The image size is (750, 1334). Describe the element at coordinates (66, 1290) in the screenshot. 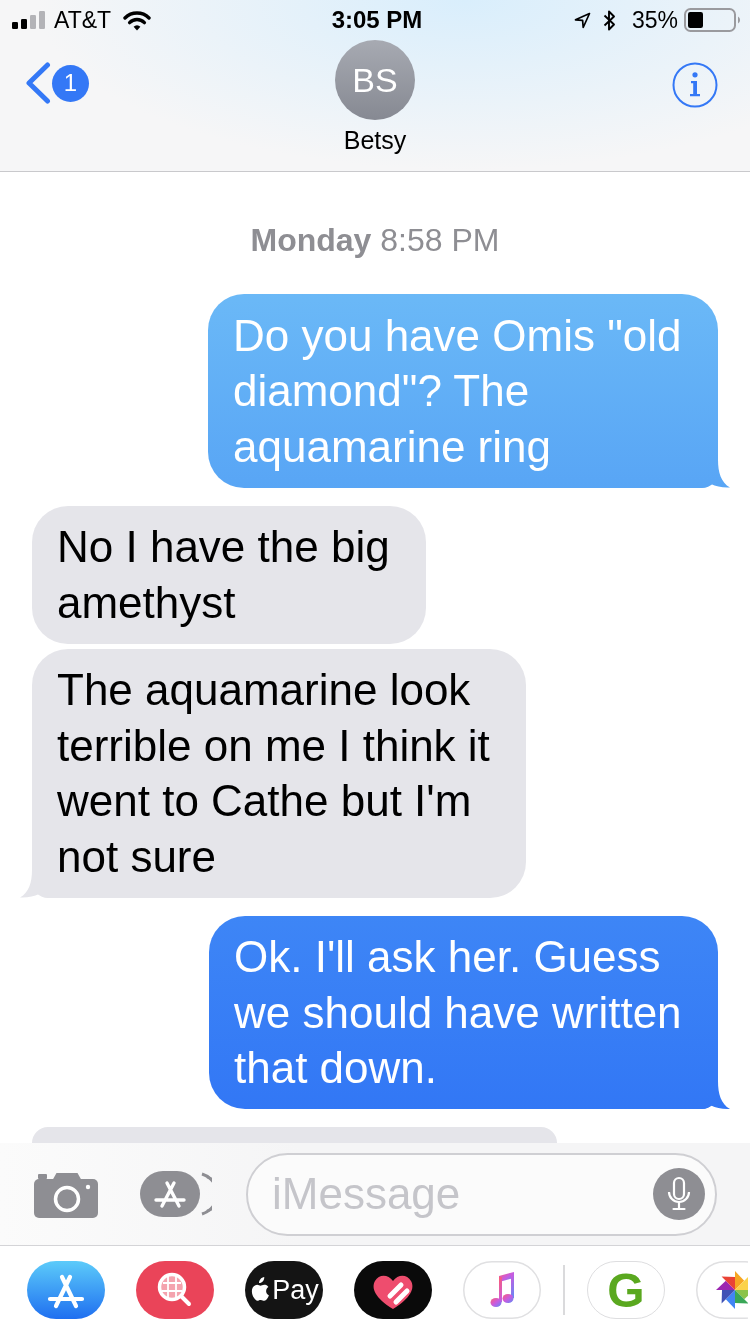

I see `apps-icon` at that location.